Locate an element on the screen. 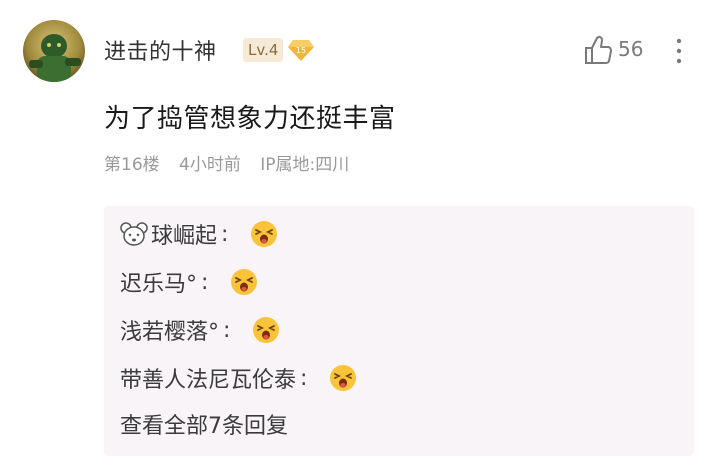 Image resolution: width=719 pixels, height=465 pixels. floor-number: 第16楼 is located at coordinates (132, 165).